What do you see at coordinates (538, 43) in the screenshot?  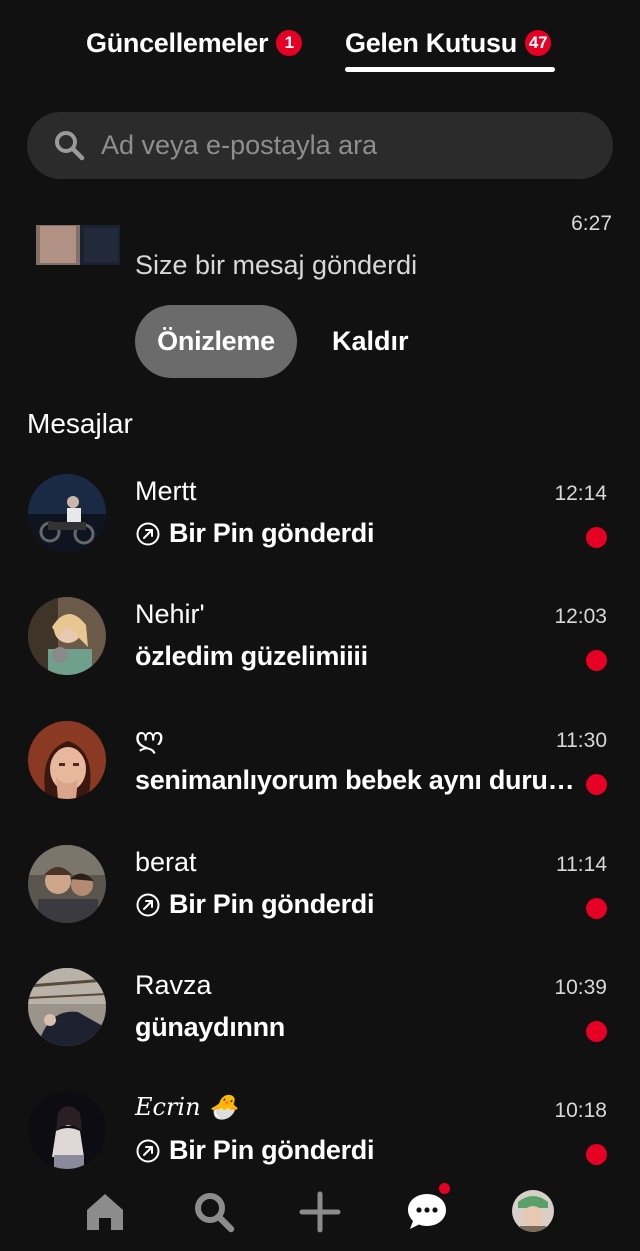 I see `inbox-count-badge: 47` at bounding box center [538, 43].